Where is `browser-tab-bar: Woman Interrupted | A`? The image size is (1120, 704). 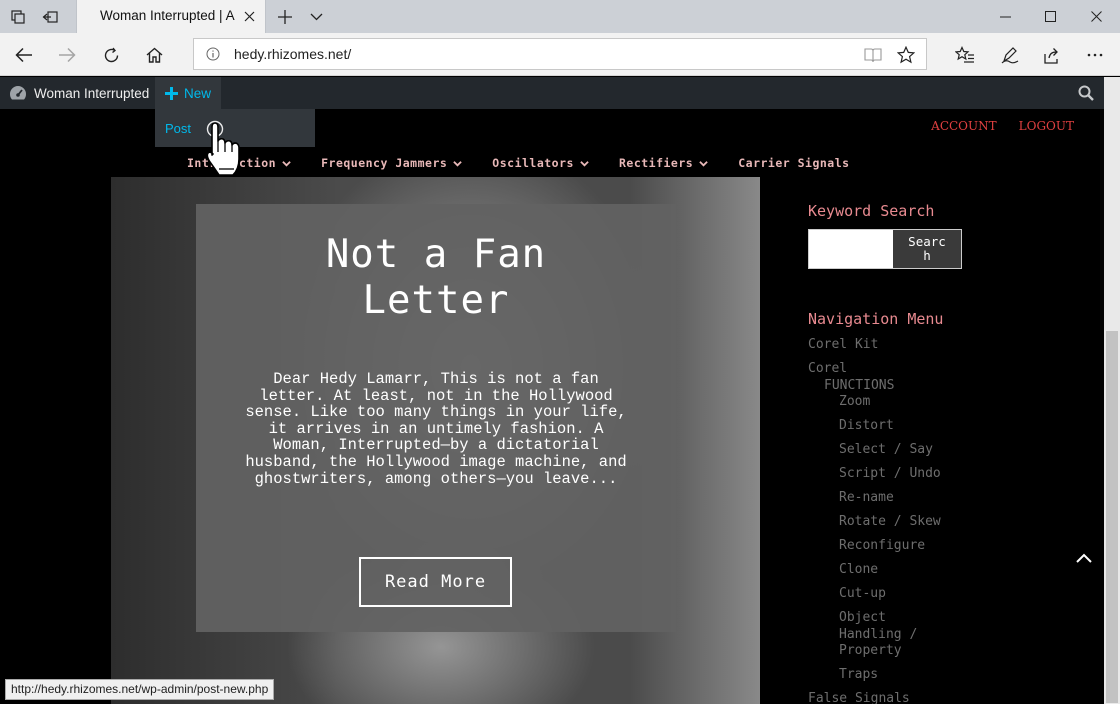 browser-tab-bar: Woman Interrupted | A is located at coordinates (560, 16).